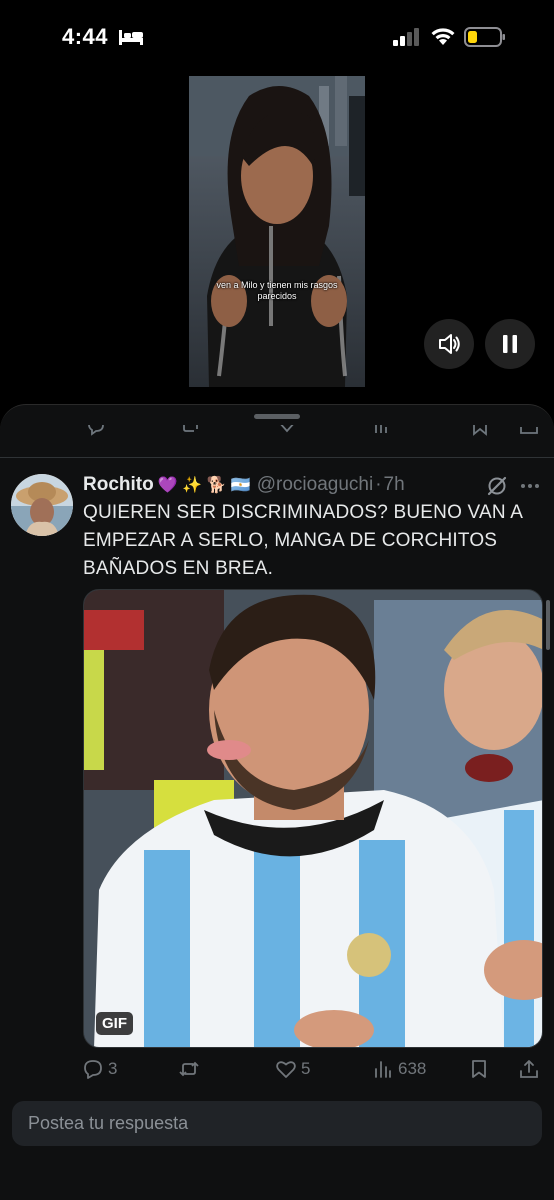 The width and height of the screenshot is (554, 1200). Describe the element at coordinates (315, 485) in the screenshot. I see `user-handle: @rocioaguchi` at that location.